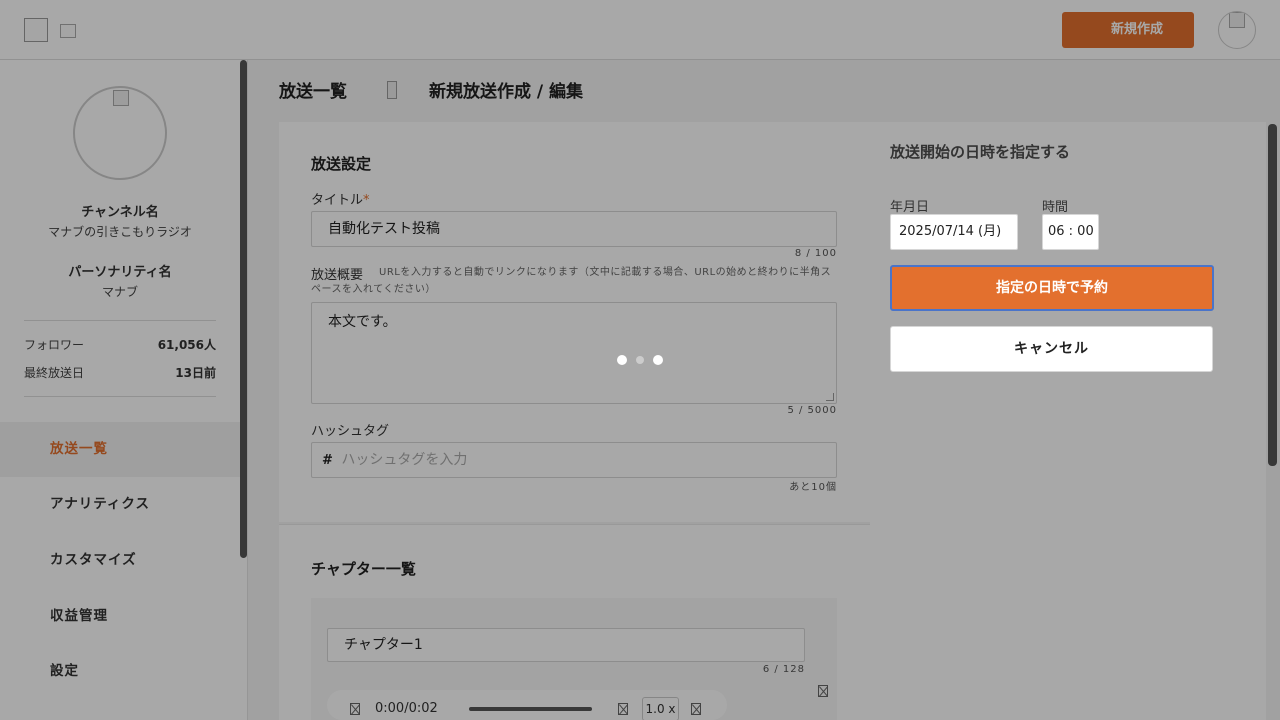 The height and width of the screenshot is (720, 1280). What do you see at coordinates (954, 232) in the screenshot?
I see `date-input: 2025/07/14 (月)` at bounding box center [954, 232].